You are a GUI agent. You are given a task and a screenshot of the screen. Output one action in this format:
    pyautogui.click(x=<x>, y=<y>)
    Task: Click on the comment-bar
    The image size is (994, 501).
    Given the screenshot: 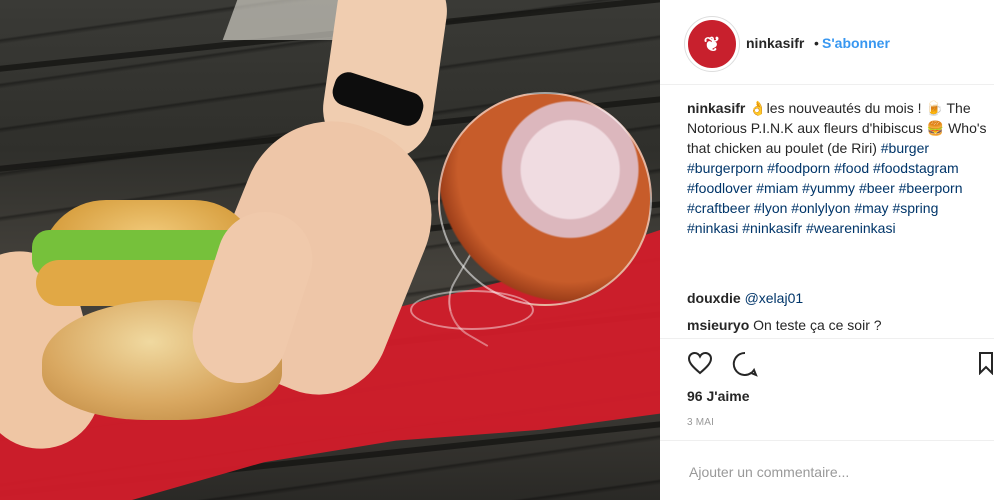 What is the action you would take?
    pyautogui.click(x=827, y=470)
    